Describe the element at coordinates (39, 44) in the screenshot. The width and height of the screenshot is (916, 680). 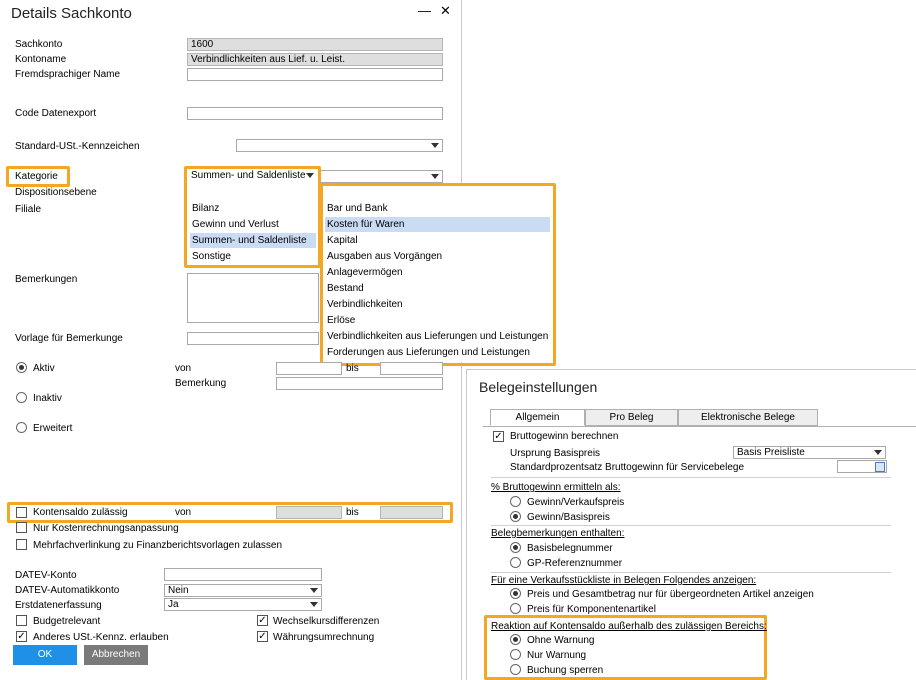
I see `sachkonto-label: Sachkonto` at that location.